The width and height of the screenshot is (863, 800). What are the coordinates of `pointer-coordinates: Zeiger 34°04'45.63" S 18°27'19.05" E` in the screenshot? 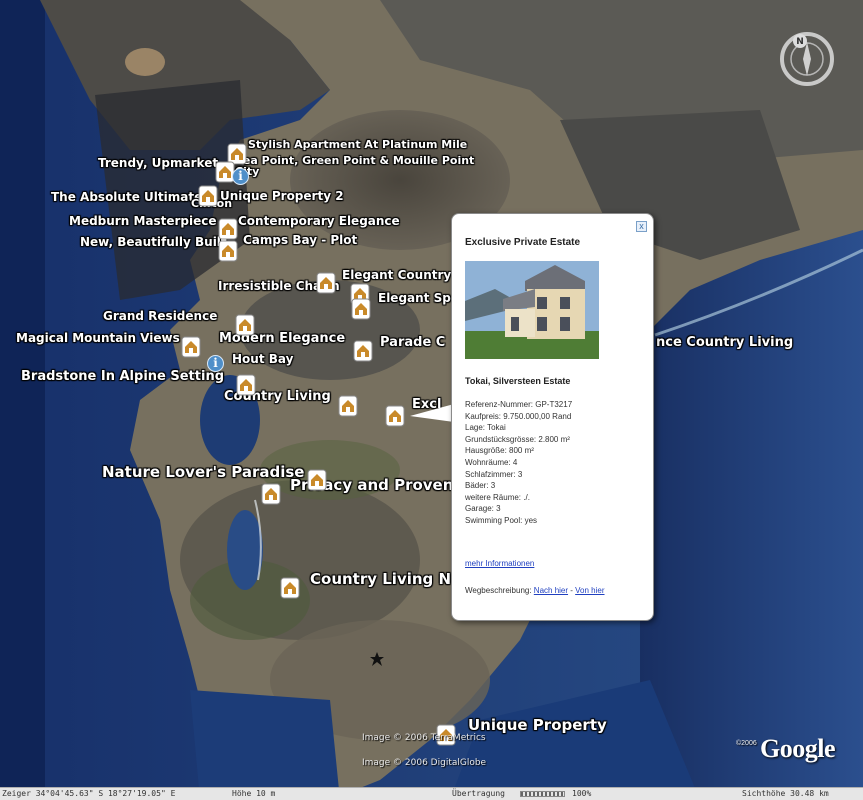 It's located at (89, 793).